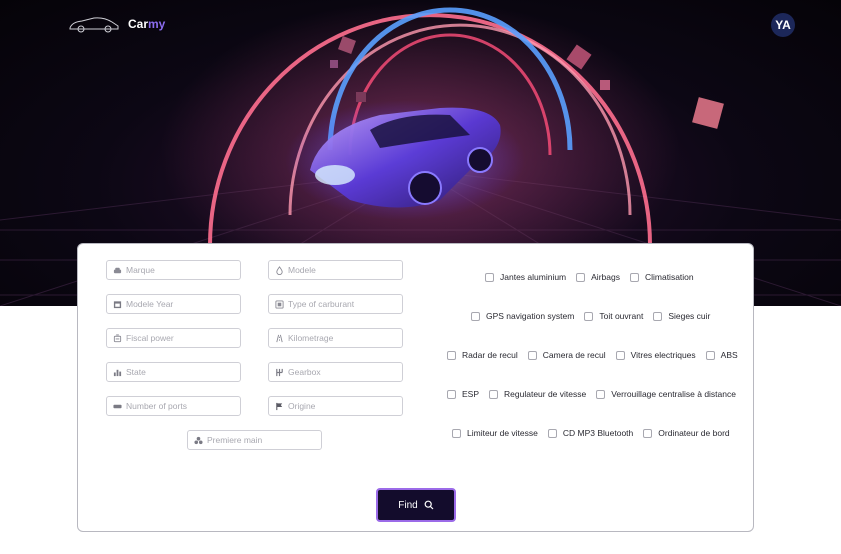  I want to click on brand-name: Carmy, so click(146, 24).